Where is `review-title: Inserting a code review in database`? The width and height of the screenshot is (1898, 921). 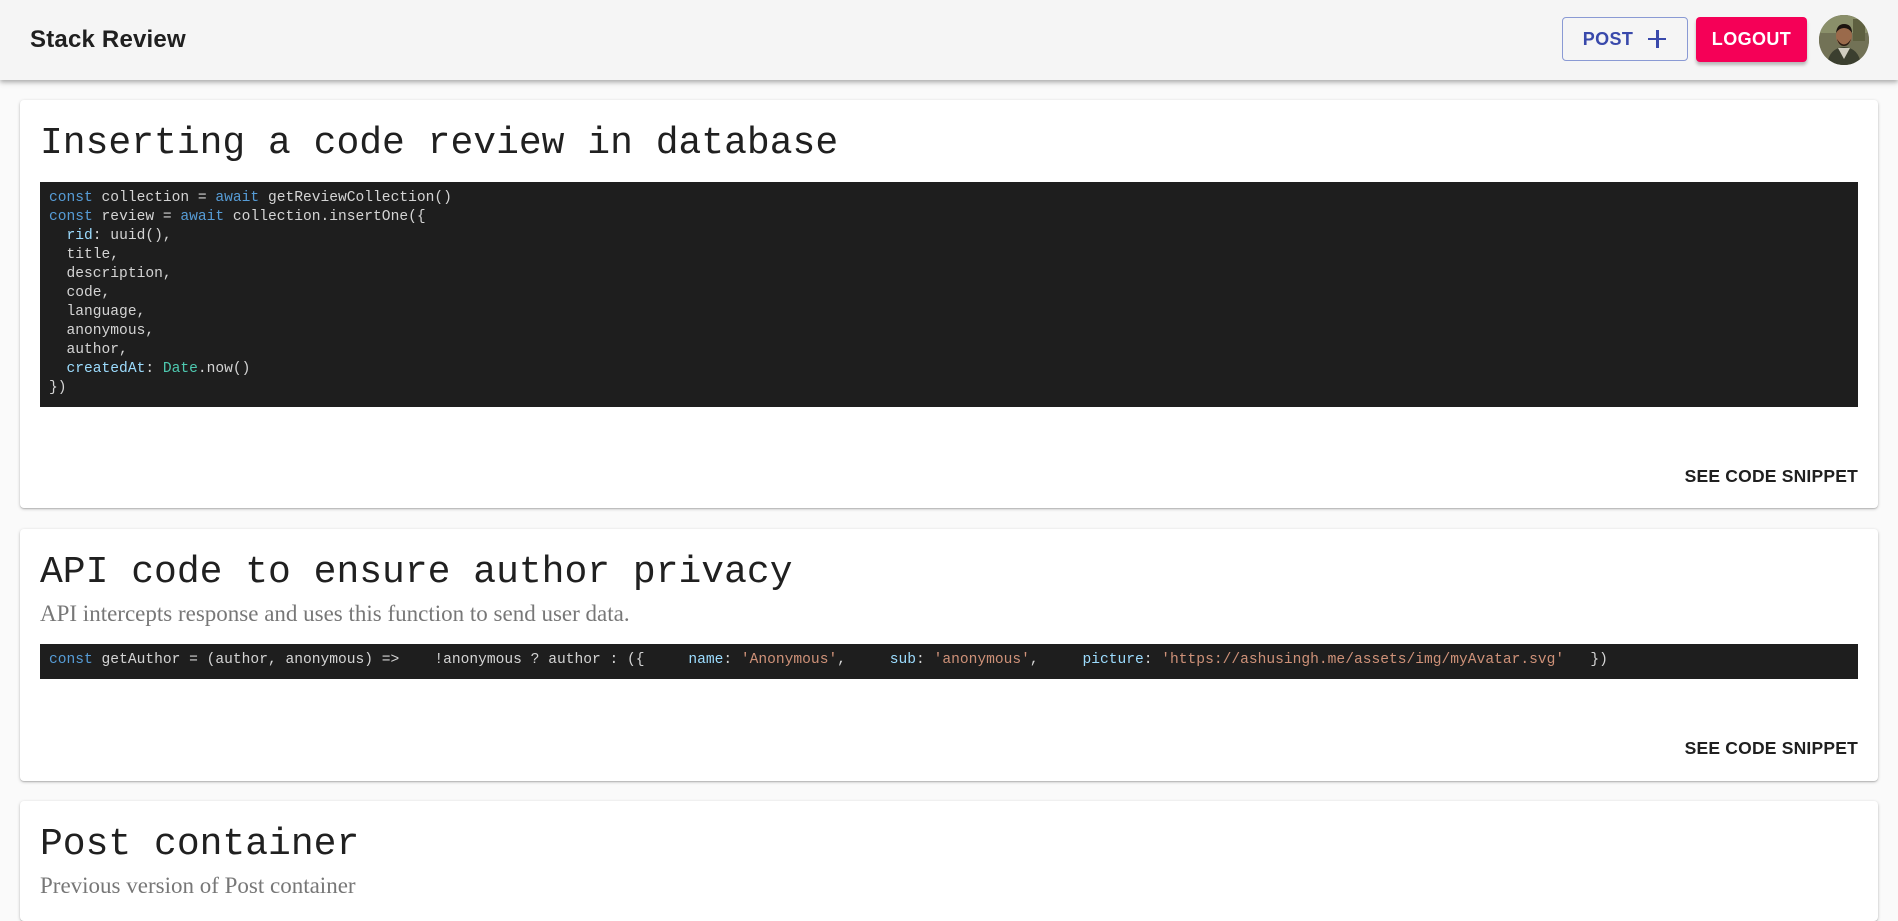
review-title: Inserting a code review in database is located at coordinates (439, 143).